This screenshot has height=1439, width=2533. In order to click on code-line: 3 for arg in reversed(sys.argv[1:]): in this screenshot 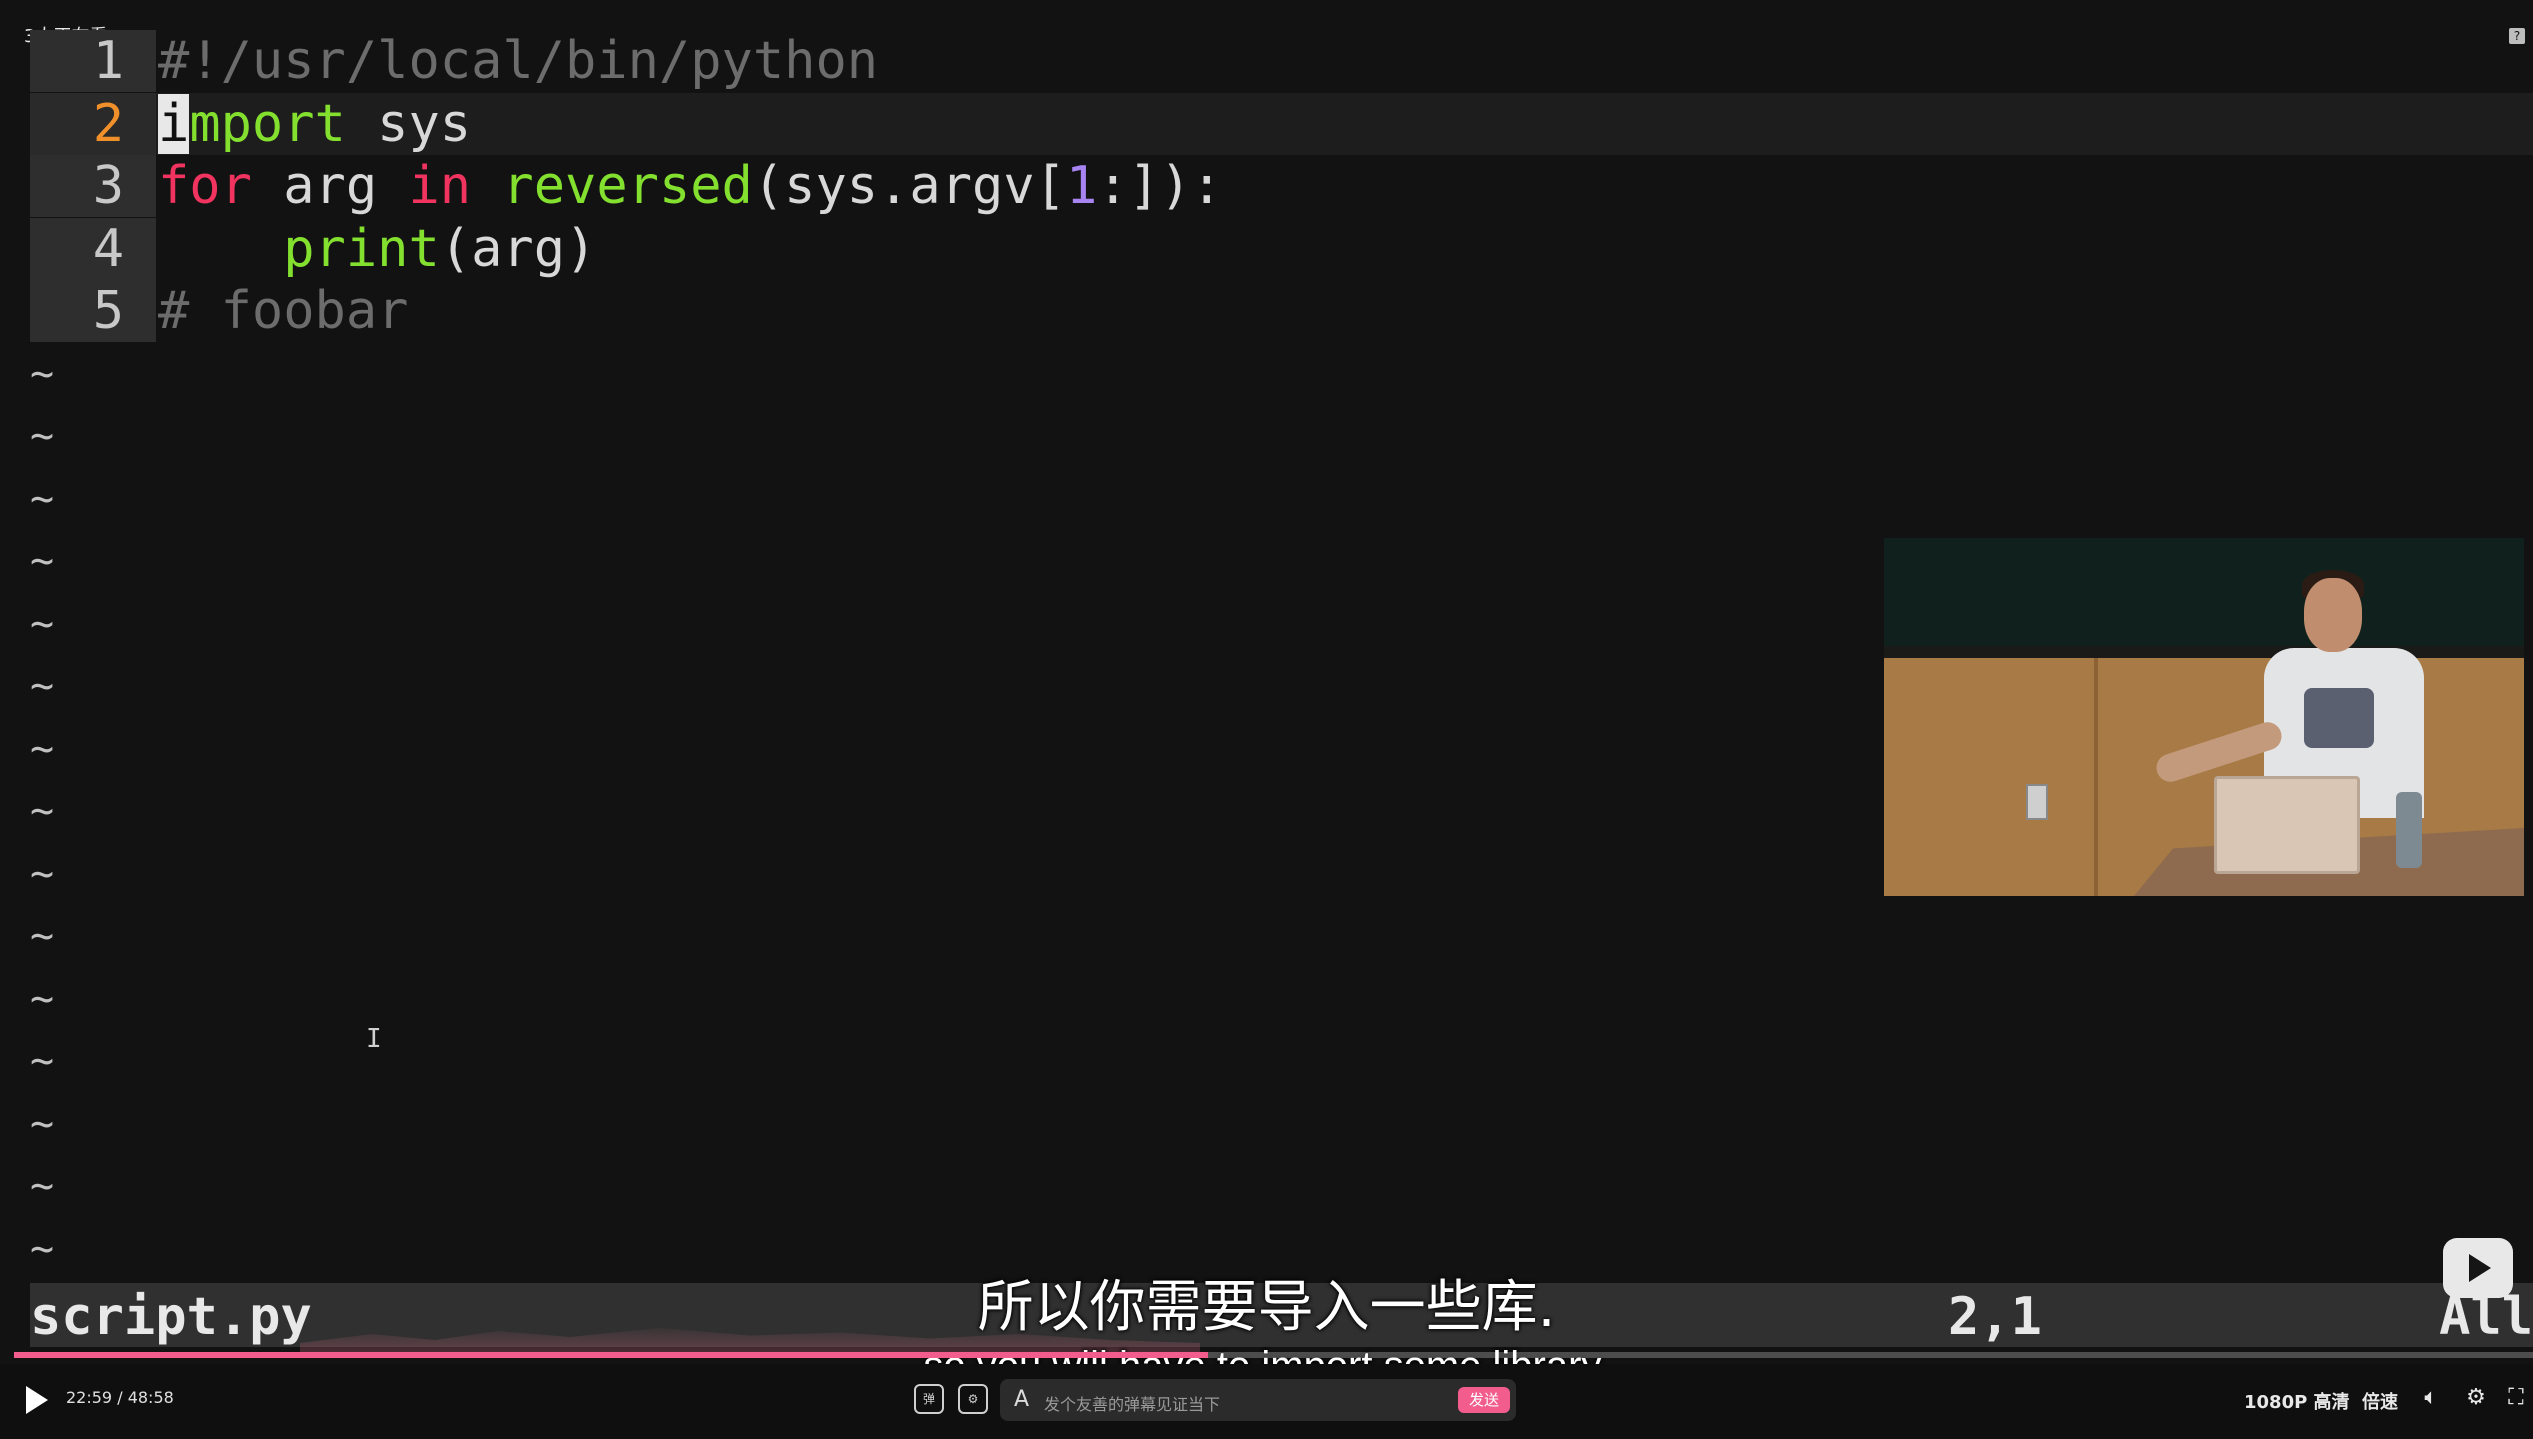, I will do `click(1281, 186)`.